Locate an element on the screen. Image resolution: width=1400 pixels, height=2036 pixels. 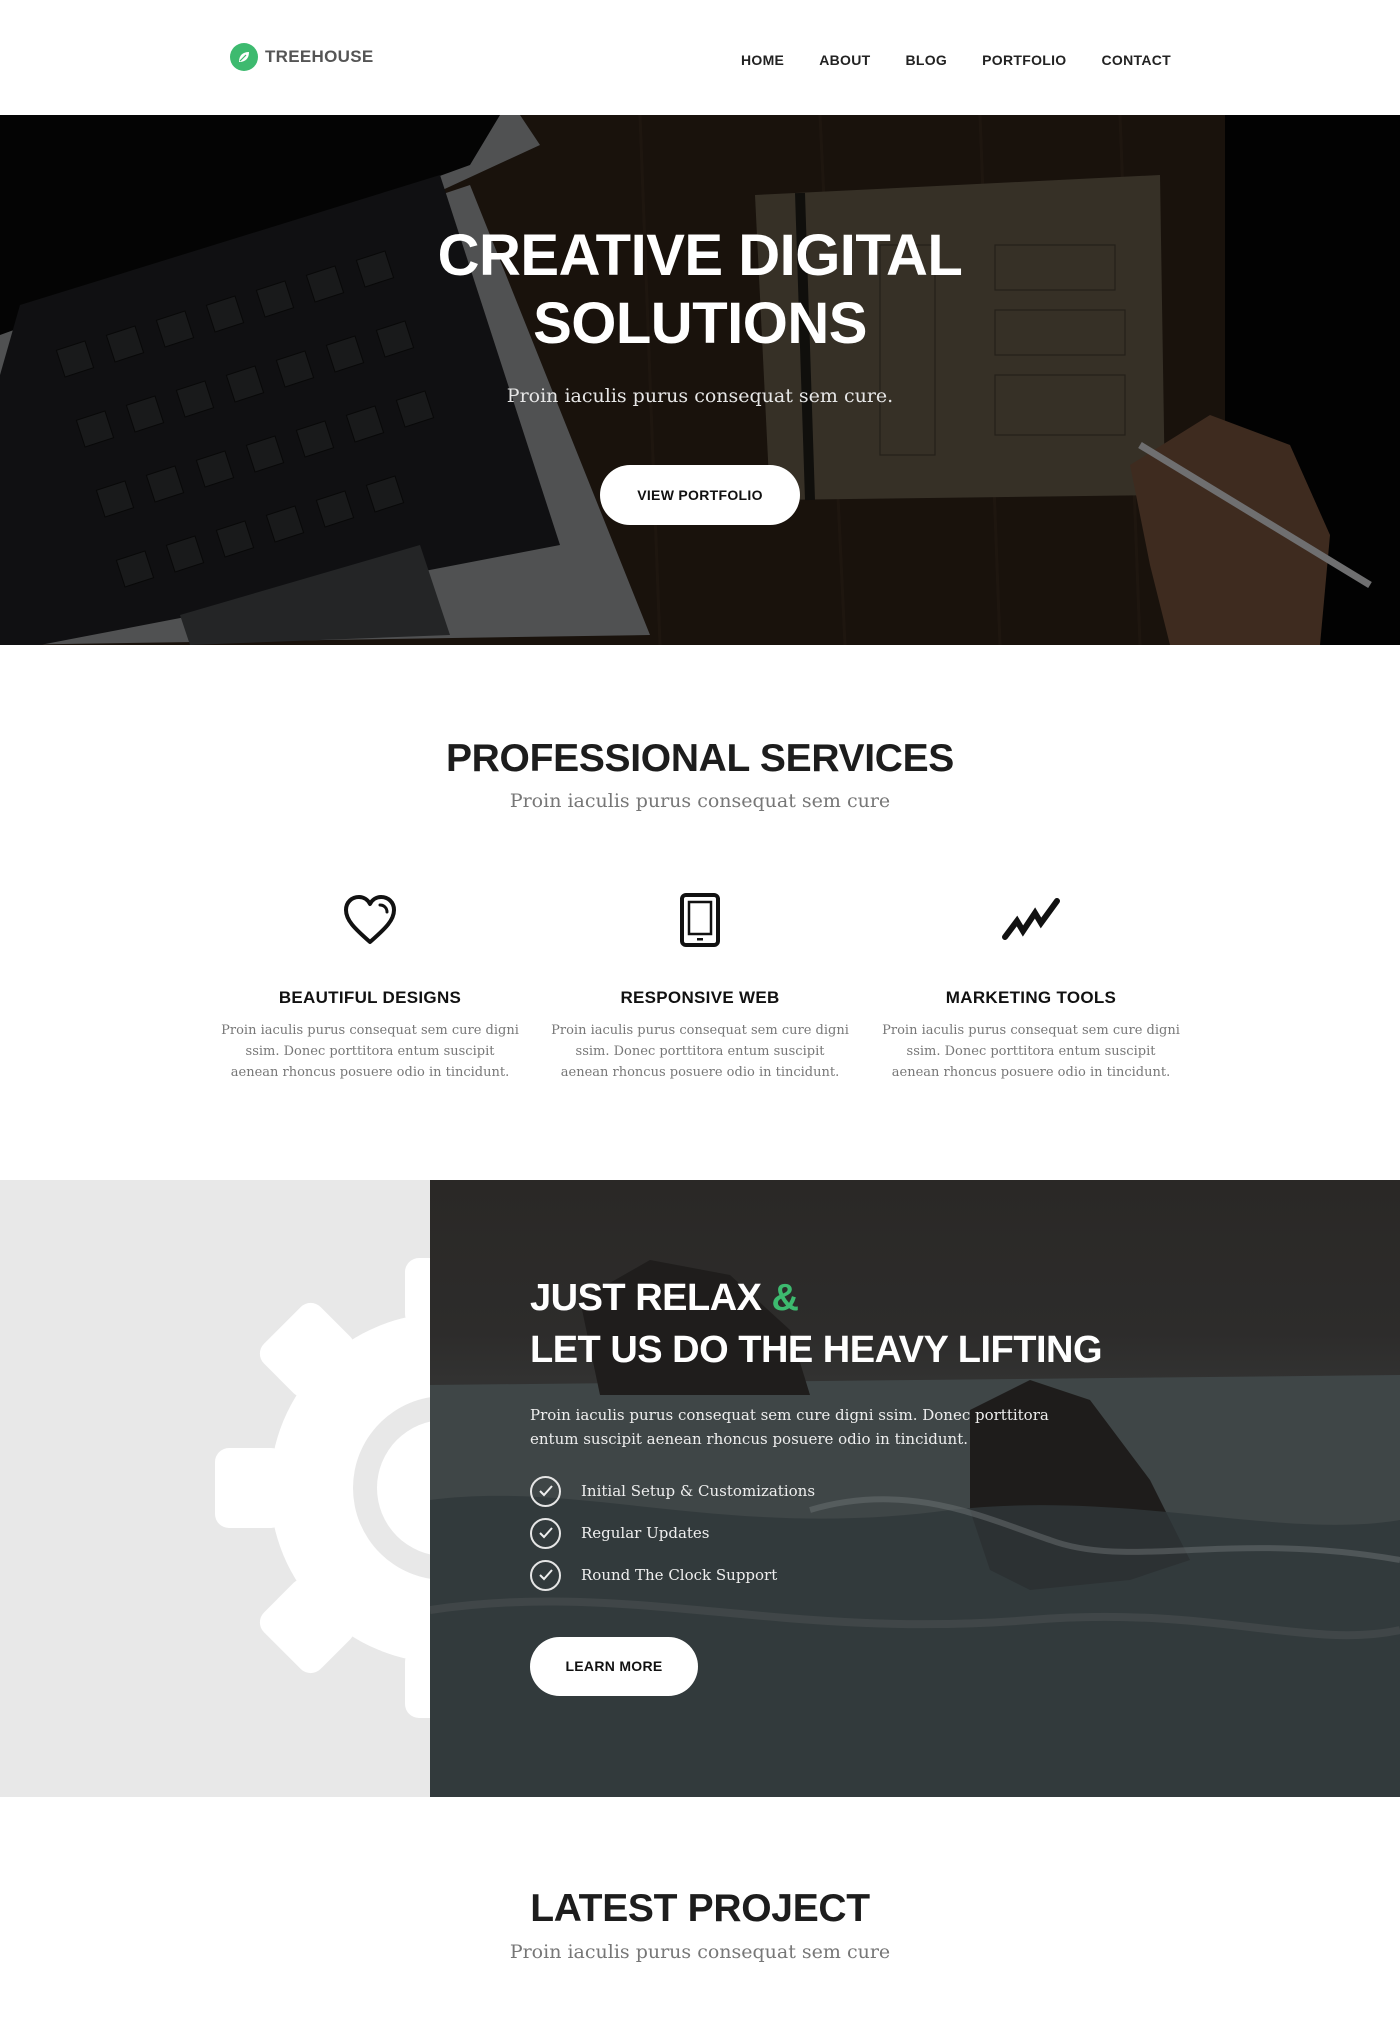
checklist-label: Initial Setup & Customizations is located at coordinates (698, 1491).